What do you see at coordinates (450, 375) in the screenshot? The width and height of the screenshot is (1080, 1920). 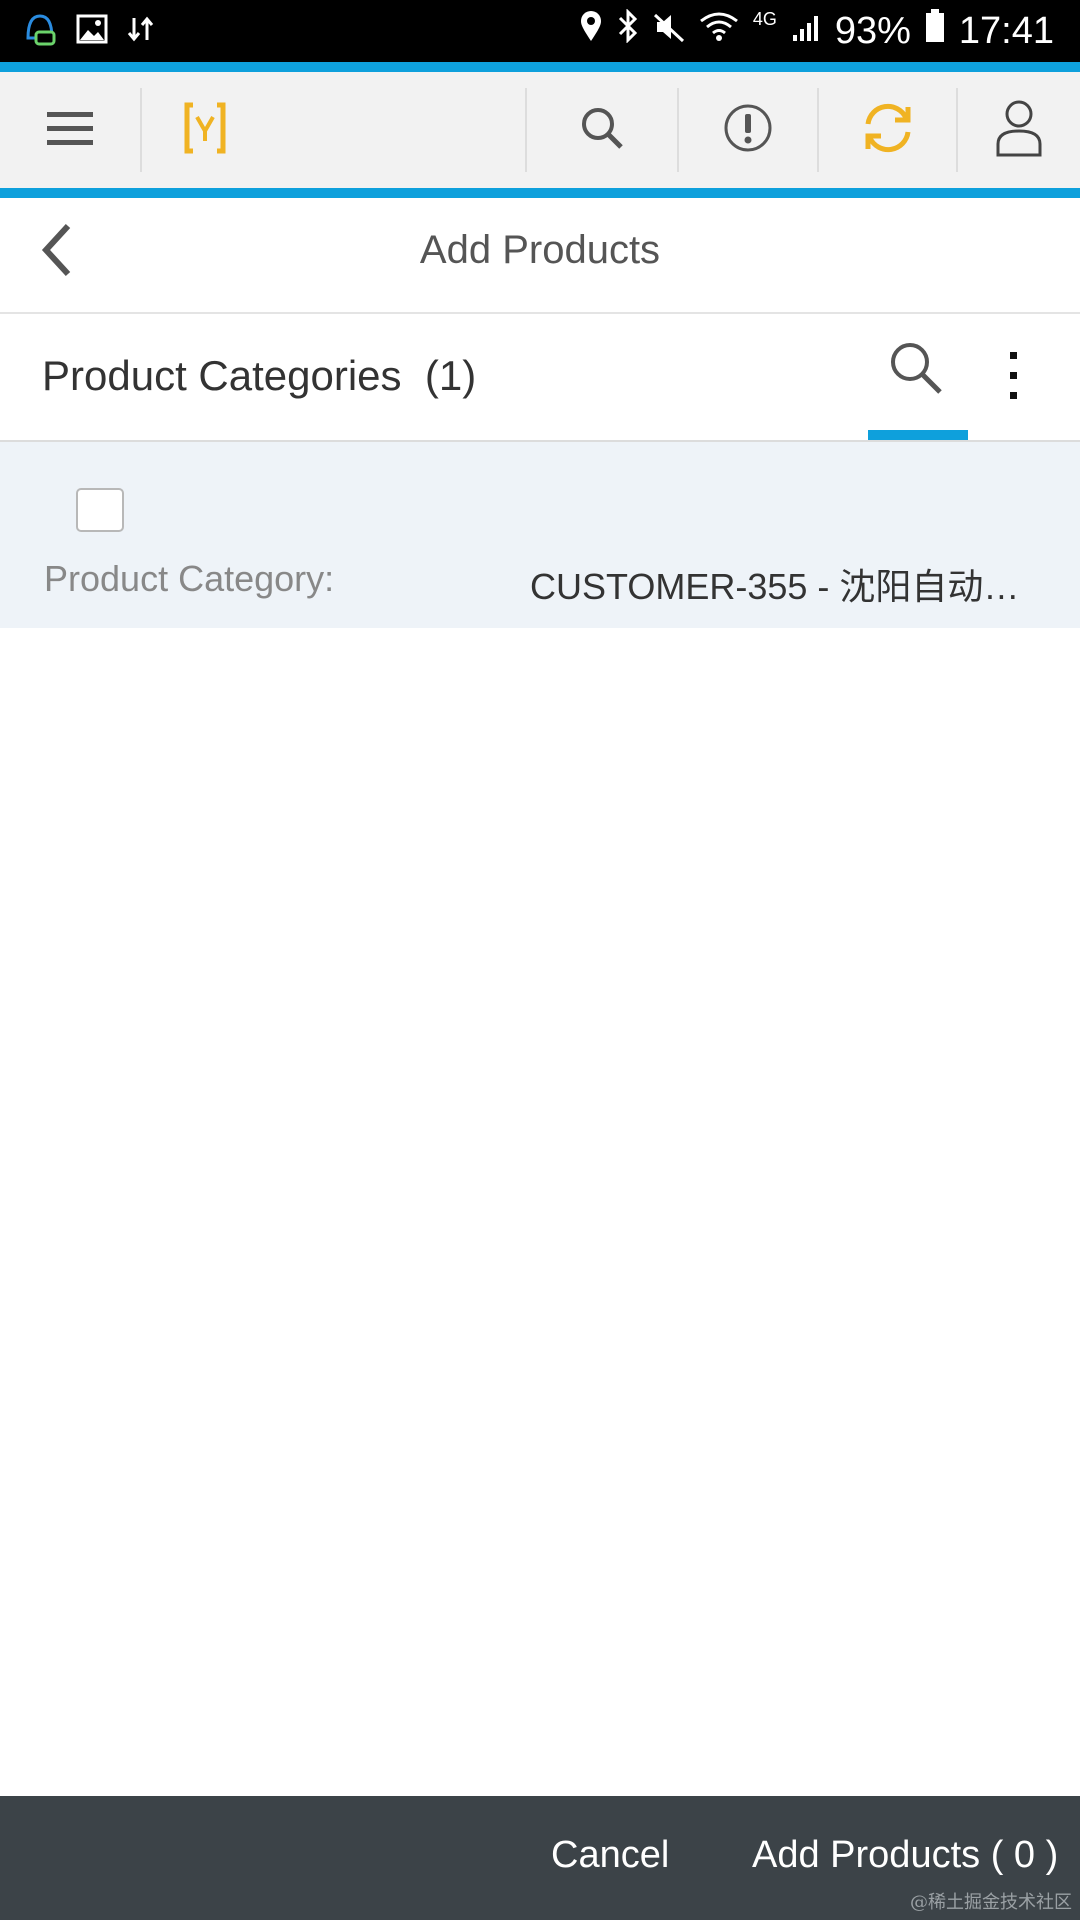 I see `section-count: (1)` at bounding box center [450, 375].